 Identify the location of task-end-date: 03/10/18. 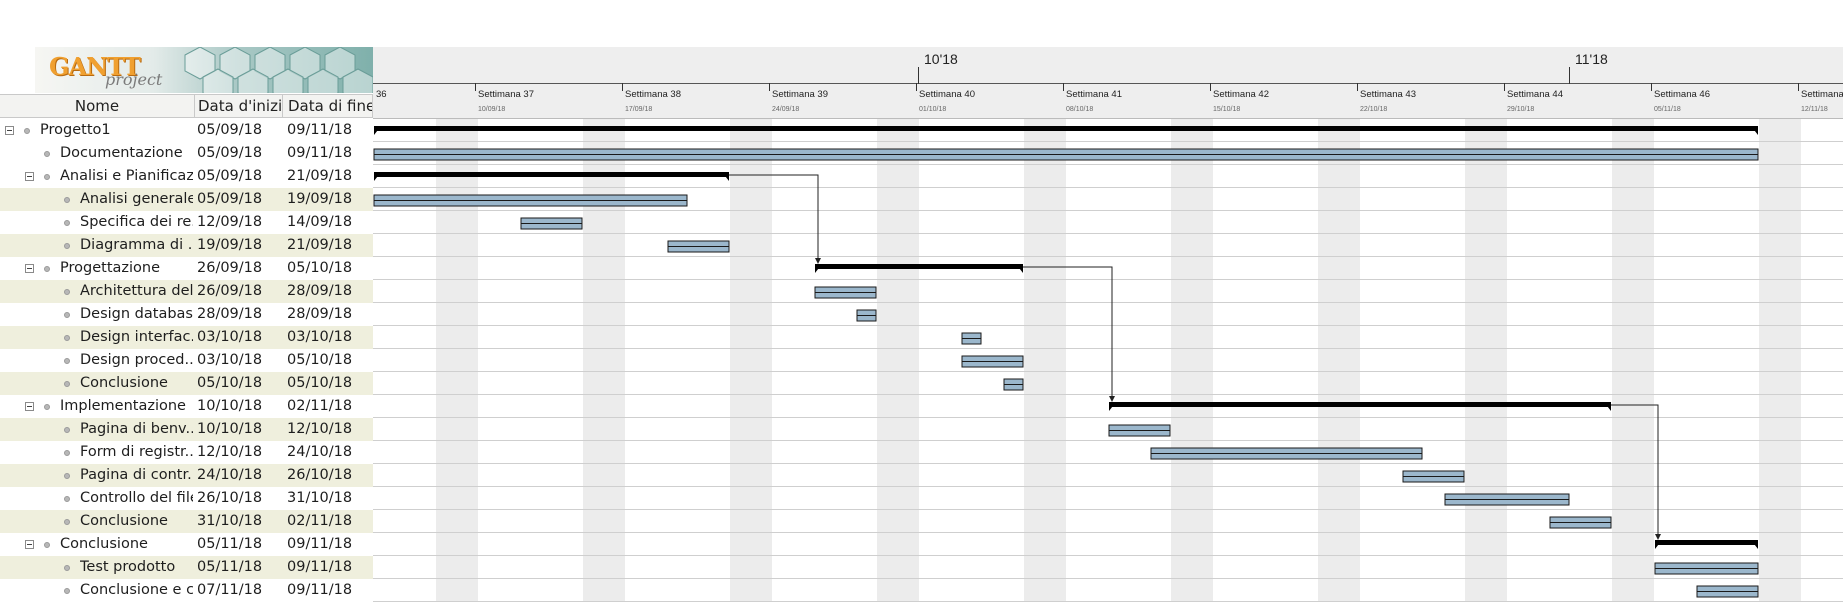
(319, 337).